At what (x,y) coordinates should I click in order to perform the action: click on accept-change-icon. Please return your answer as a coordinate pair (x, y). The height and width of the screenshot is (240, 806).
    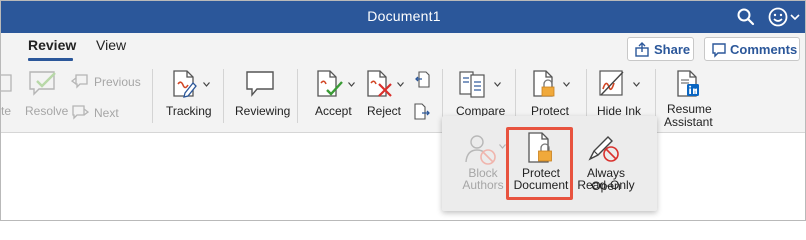
    Looking at the image, I should click on (330, 83).